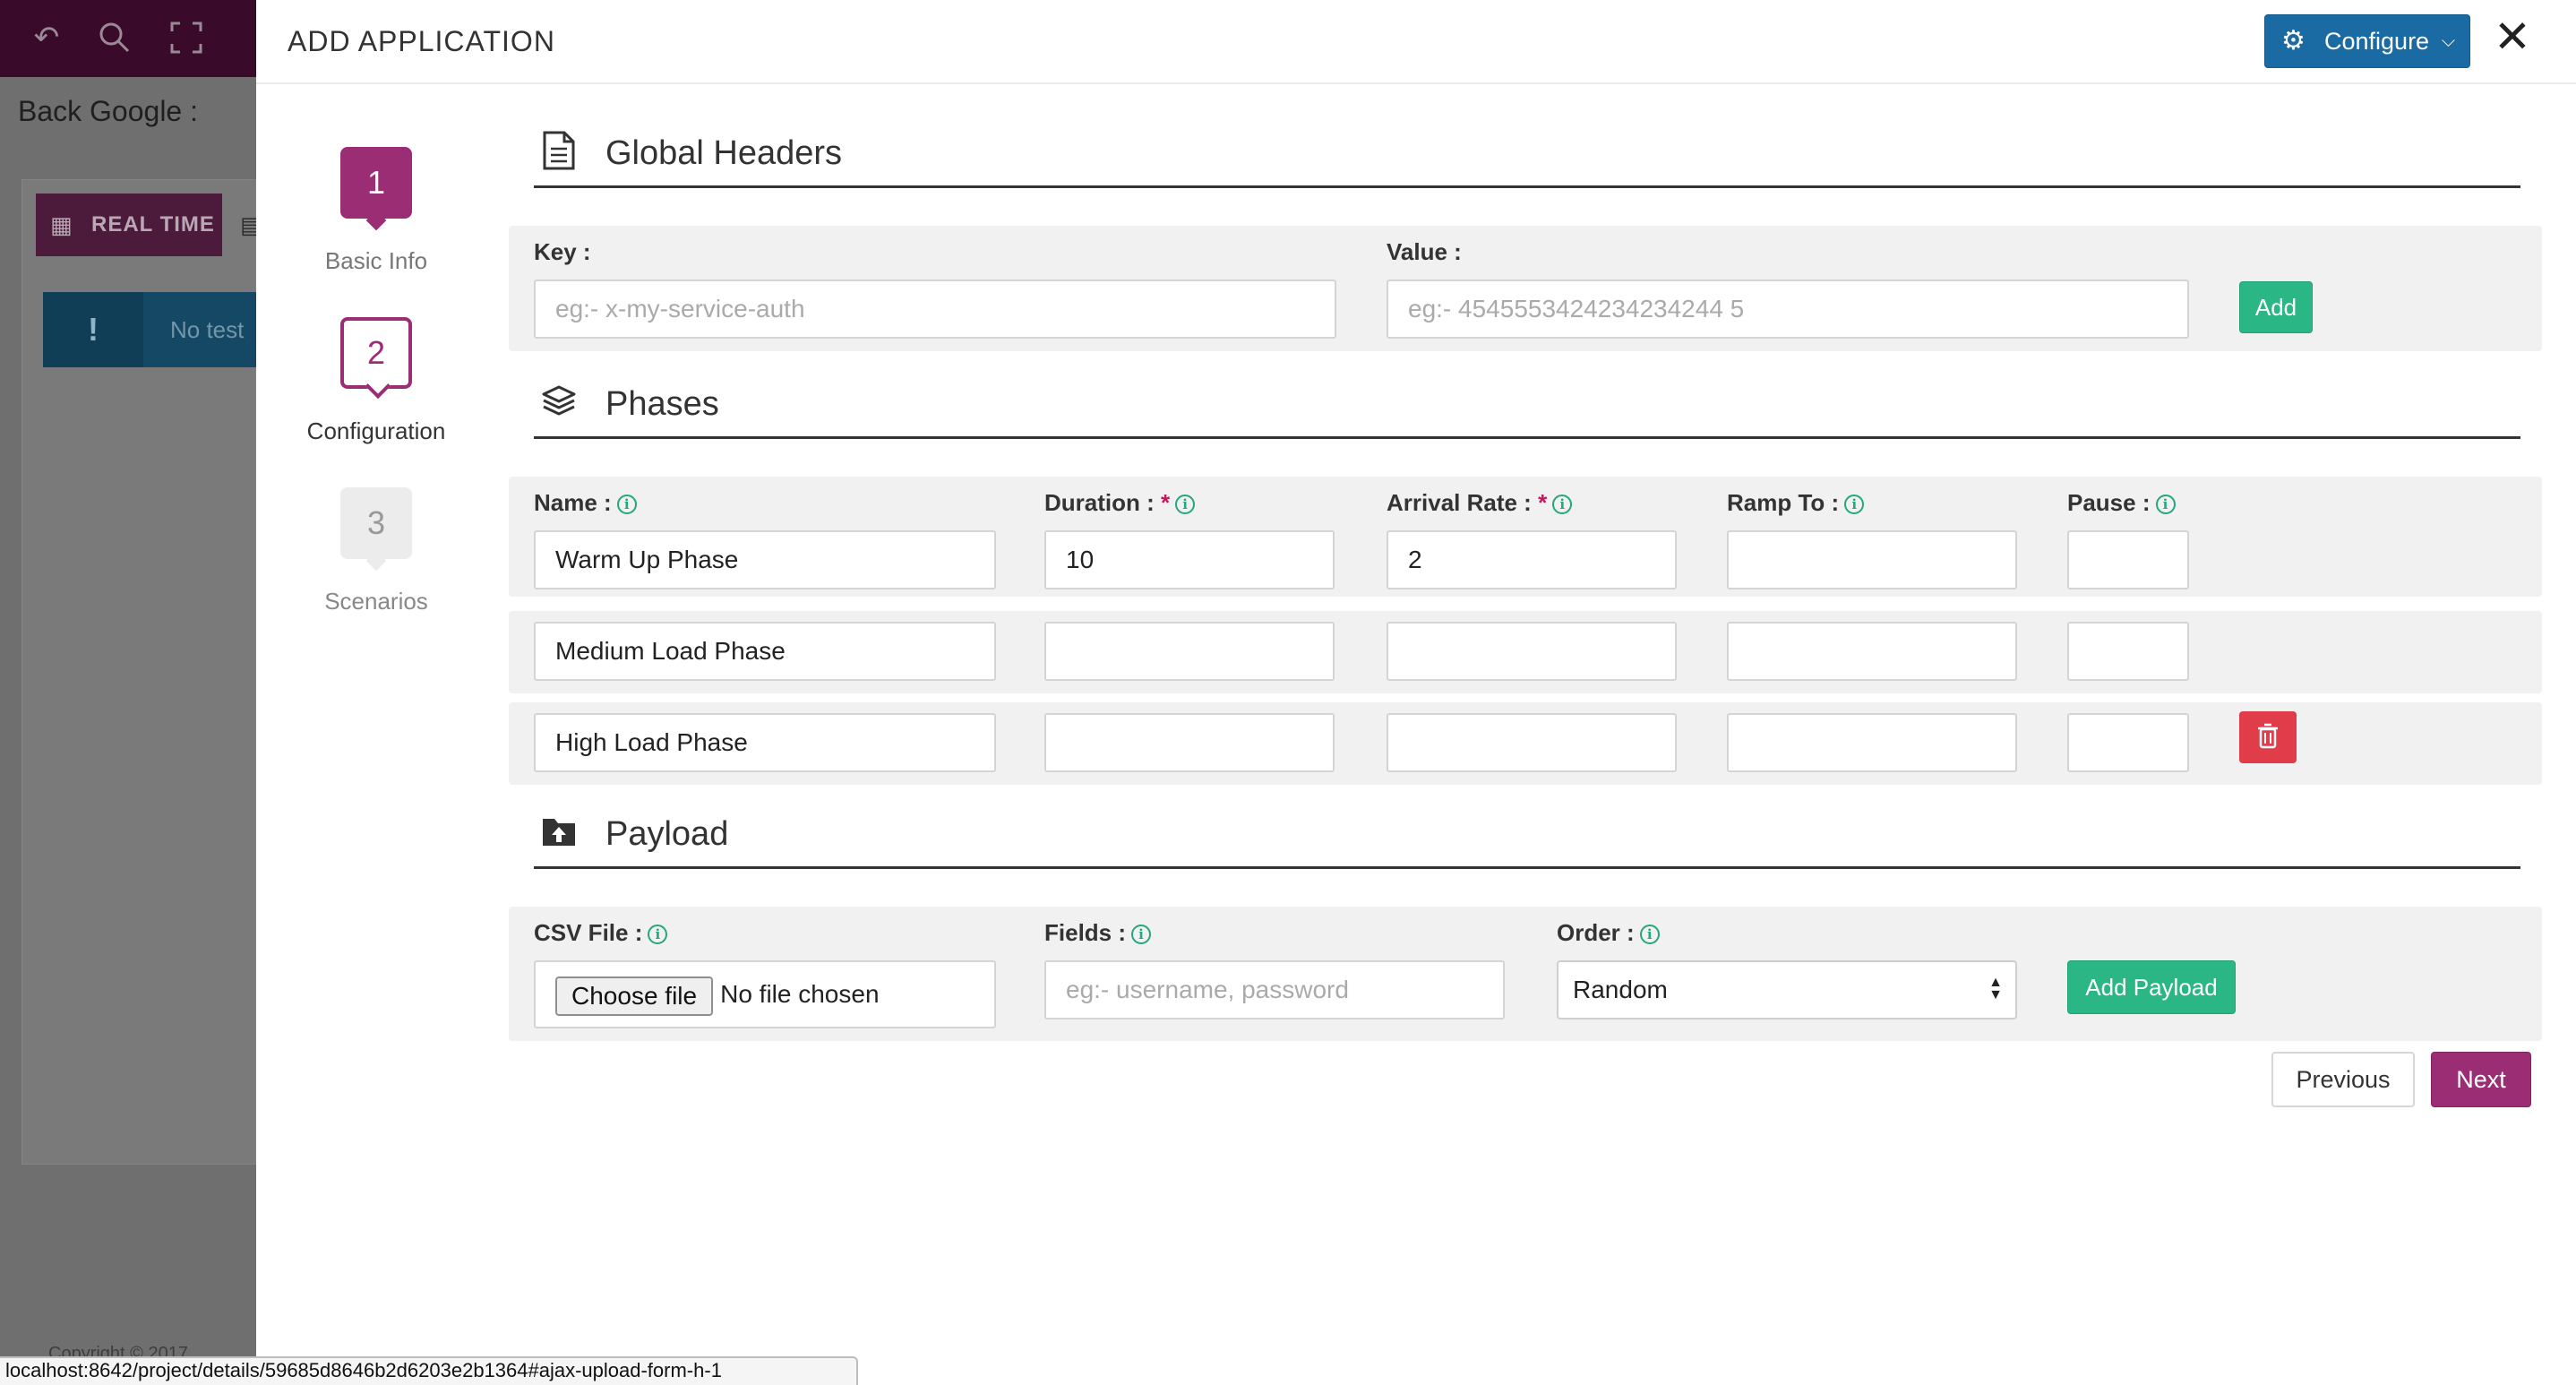 Image resolution: width=2576 pixels, height=1385 pixels. I want to click on key-label: Key :, so click(562, 251).